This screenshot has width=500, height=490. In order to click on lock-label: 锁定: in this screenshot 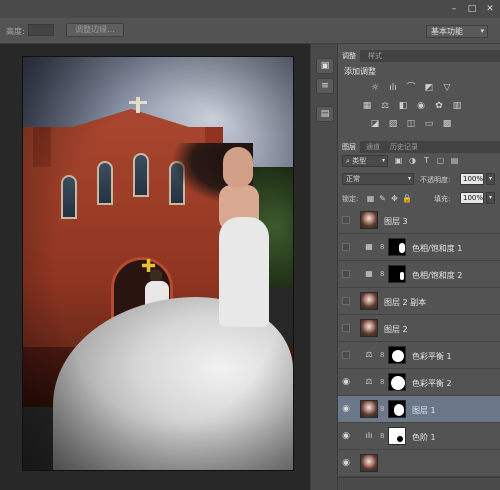, I will do `click(350, 199)`.